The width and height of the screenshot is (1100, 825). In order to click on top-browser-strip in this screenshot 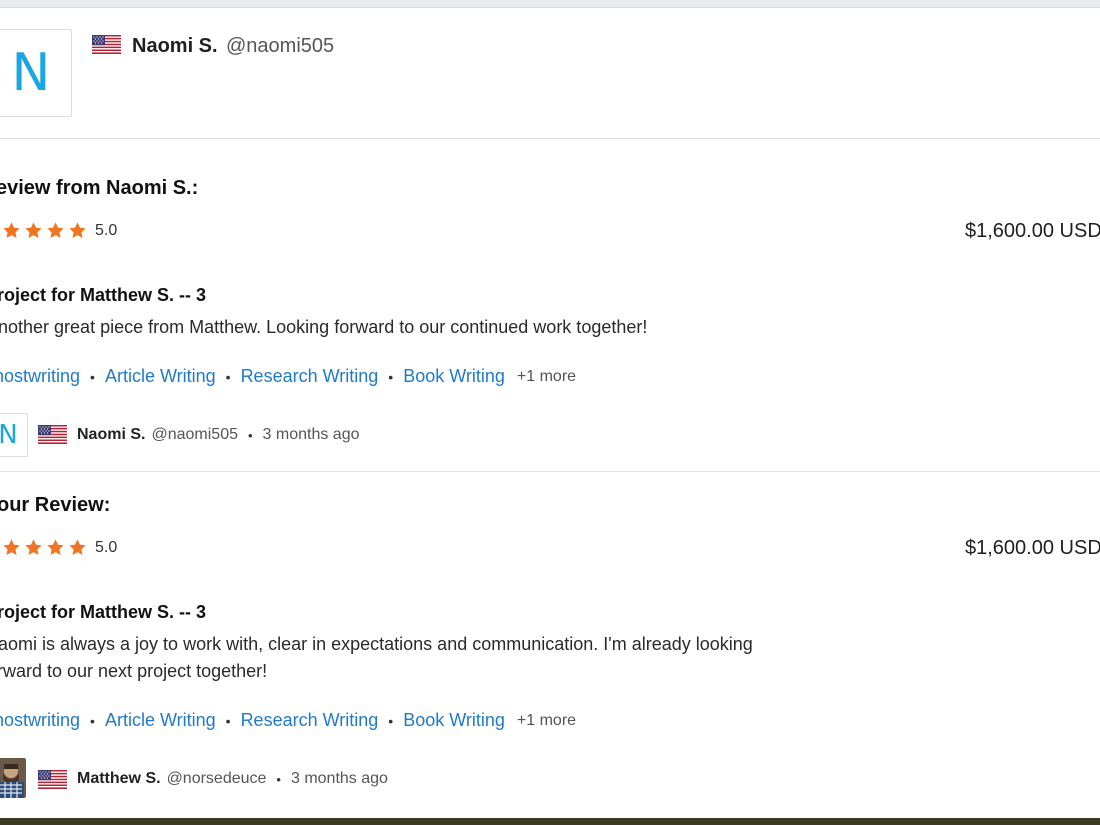, I will do `click(550, 4)`.